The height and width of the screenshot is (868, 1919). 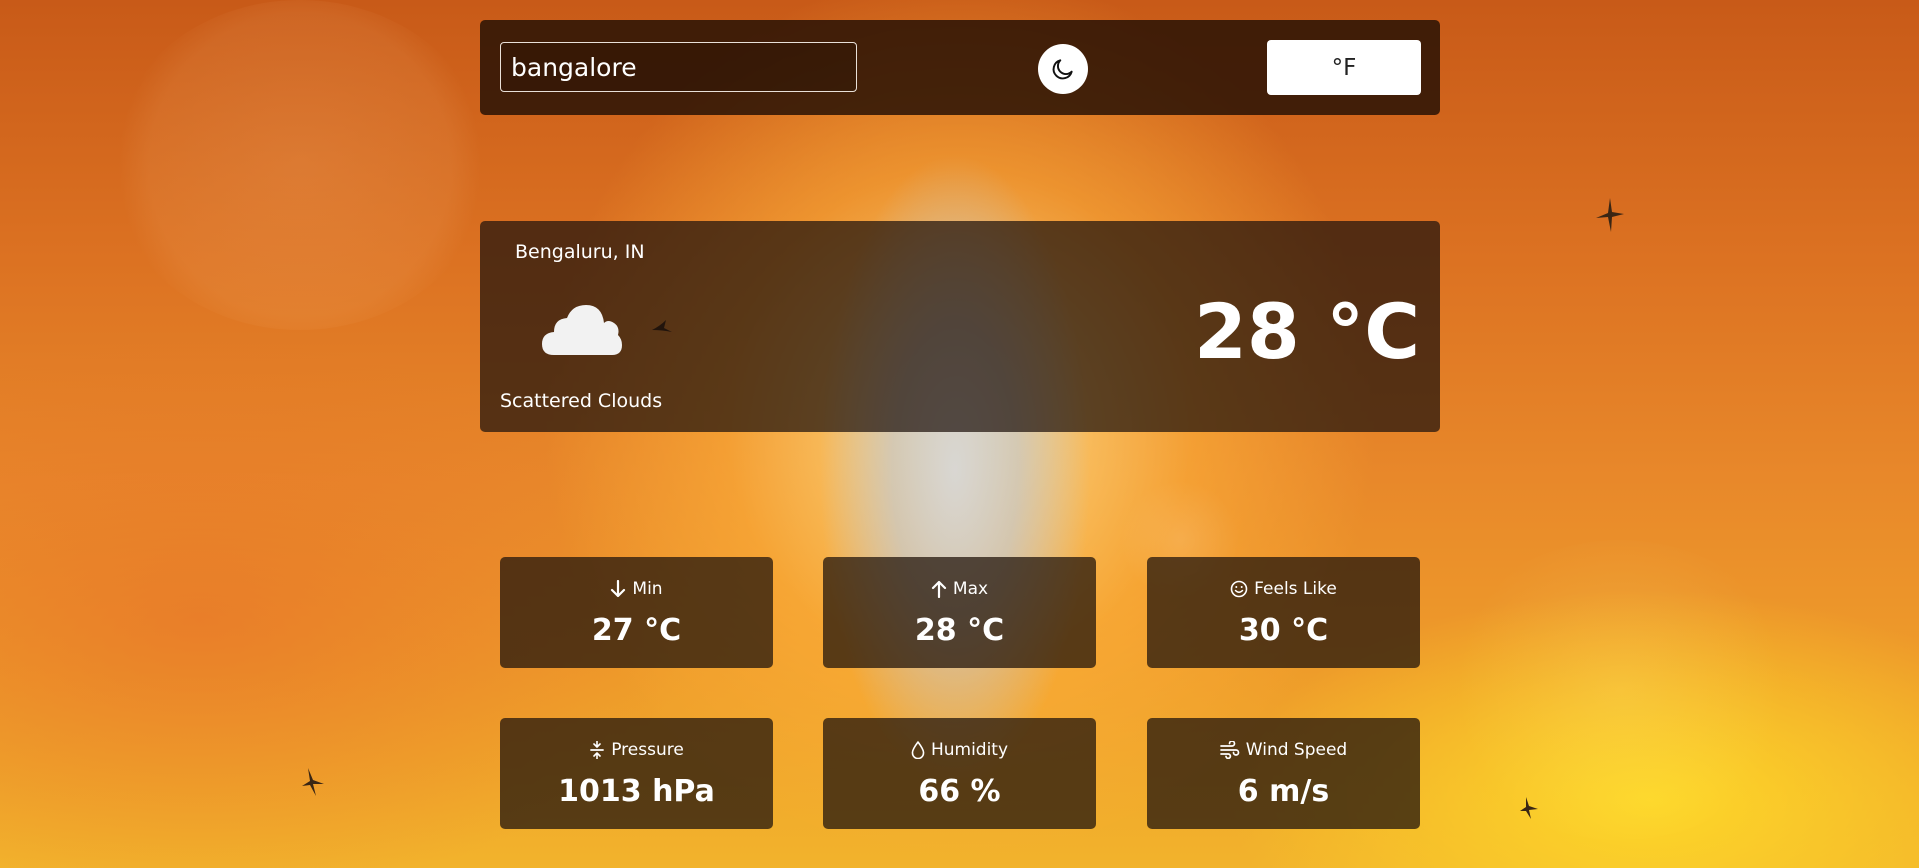 I want to click on location-name: Bengaluru, IN, so click(x=580, y=252).